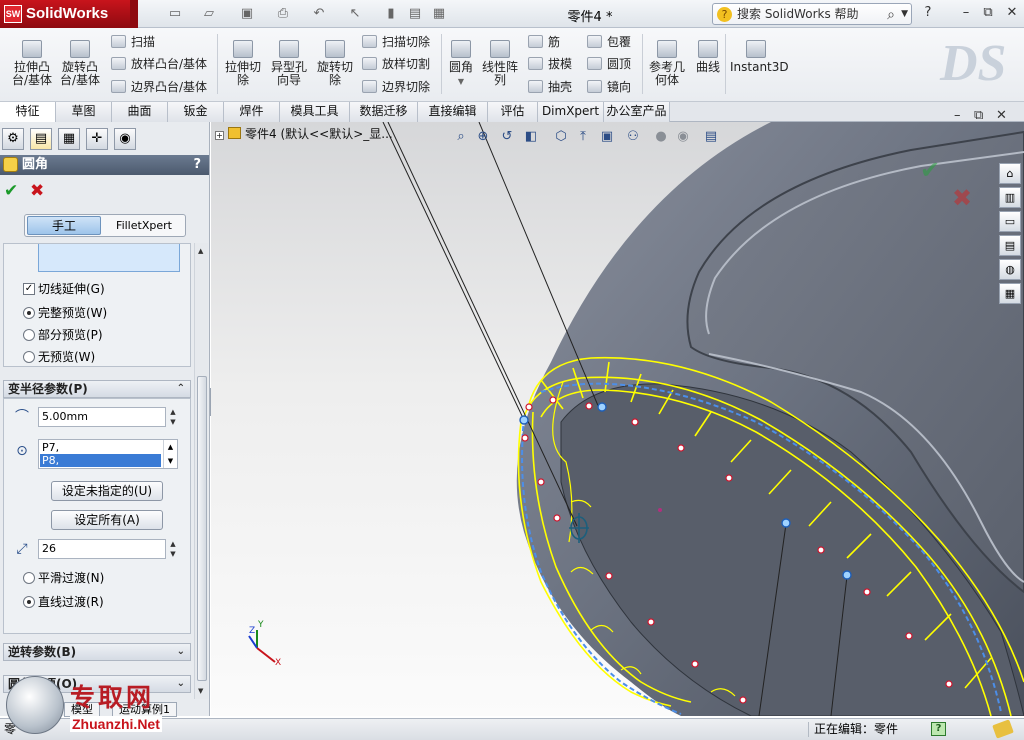  Describe the element at coordinates (64, 225) in the screenshot. I see `manual-tab: 手工` at that location.